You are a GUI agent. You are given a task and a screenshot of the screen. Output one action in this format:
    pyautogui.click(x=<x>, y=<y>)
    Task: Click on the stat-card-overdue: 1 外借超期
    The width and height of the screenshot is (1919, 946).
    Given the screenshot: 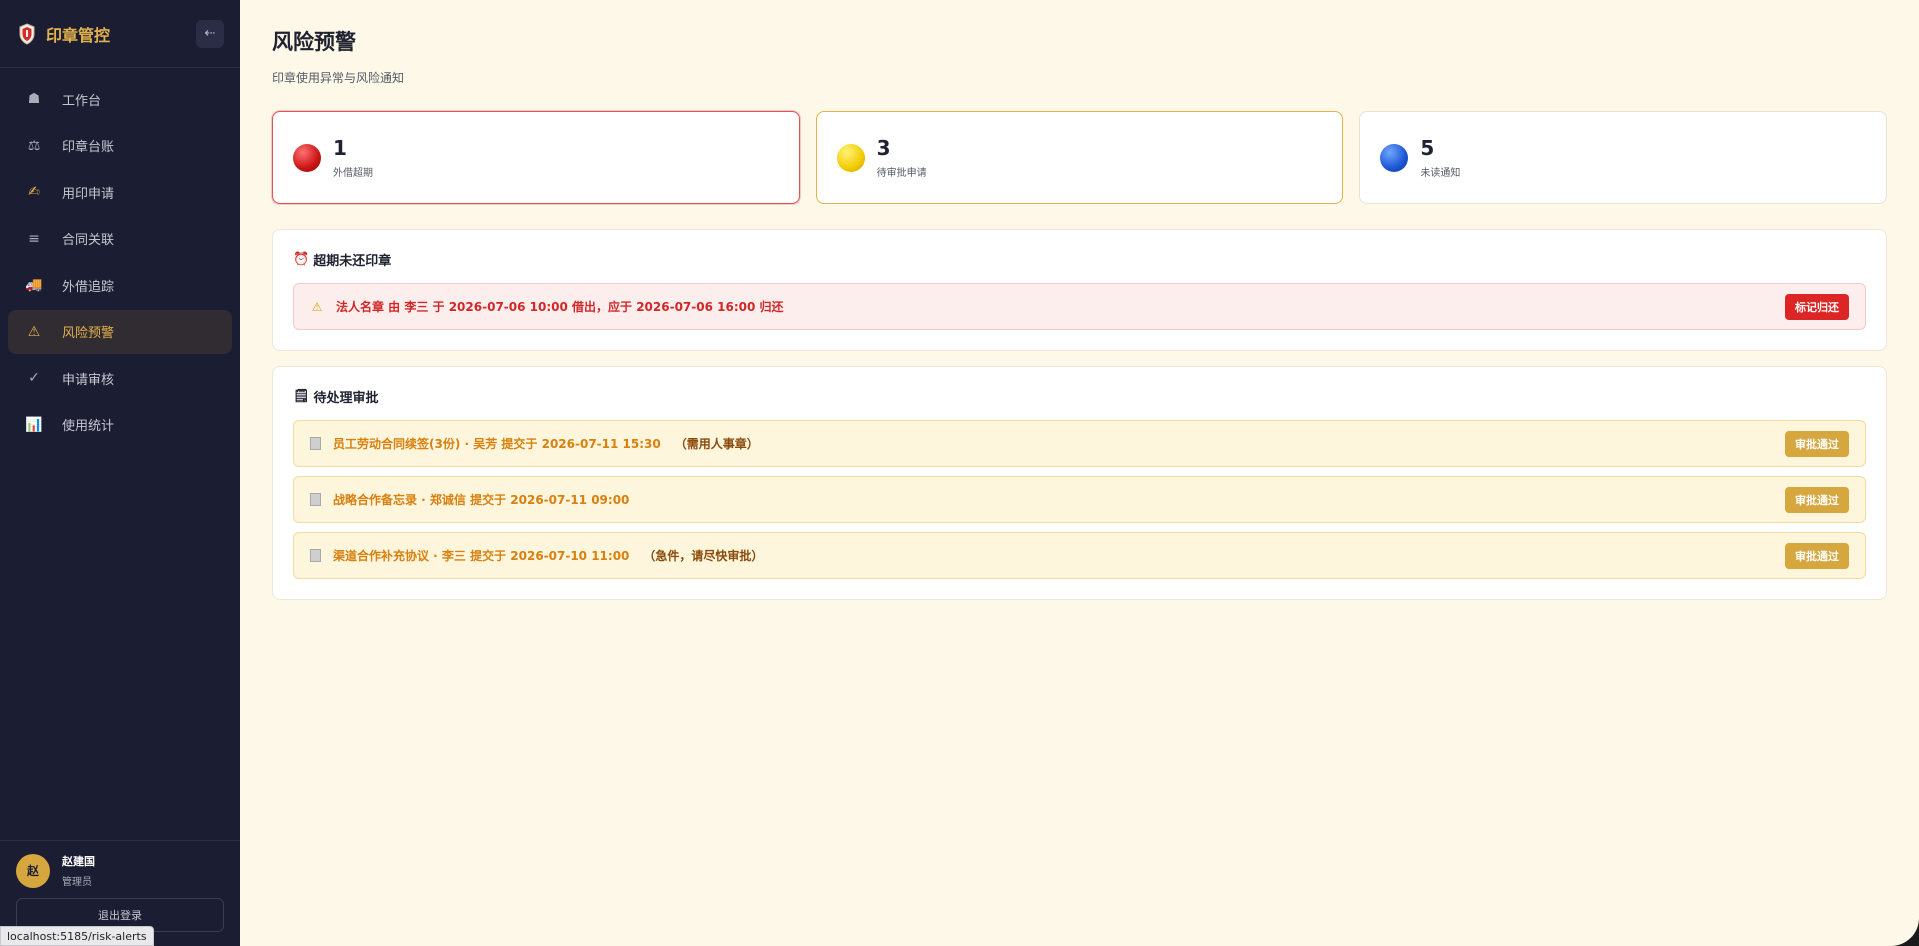 What is the action you would take?
    pyautogui.click(x=536, y=157)
    